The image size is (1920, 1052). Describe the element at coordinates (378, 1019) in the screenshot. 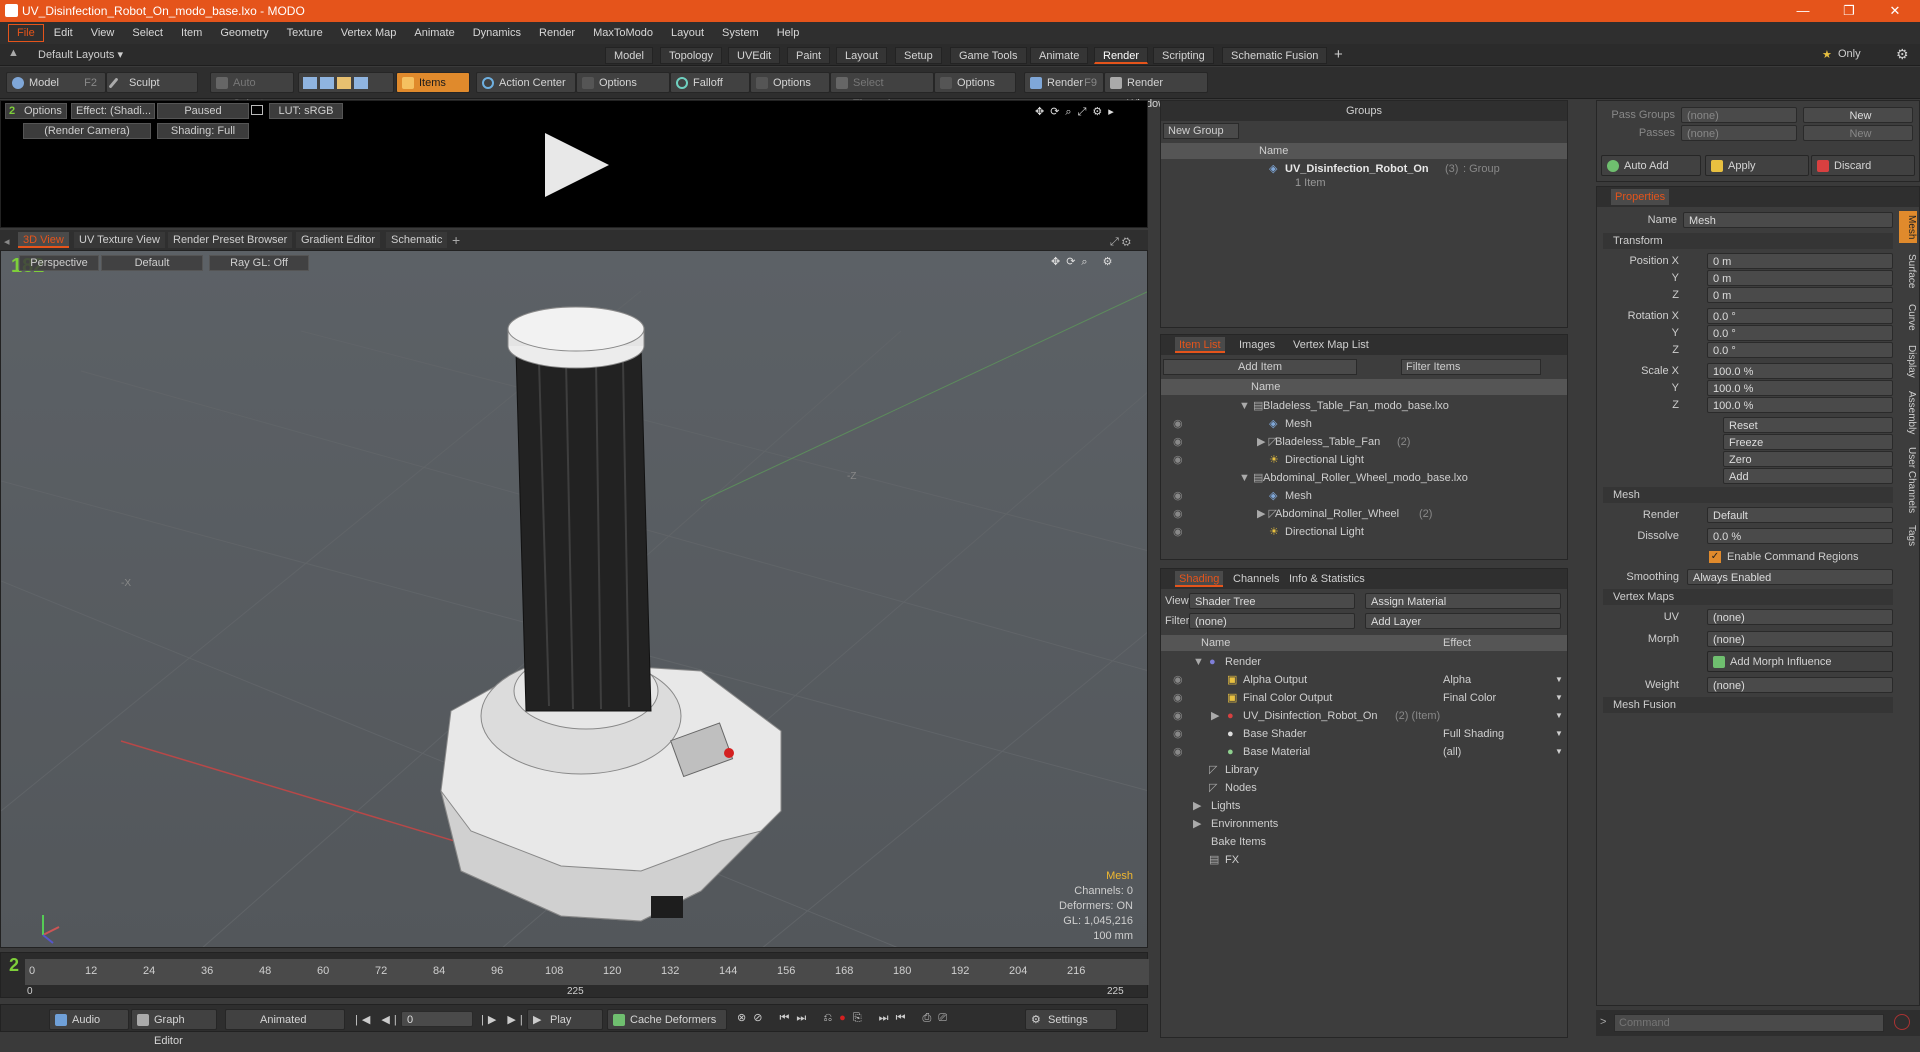

I see `step-back-controls: |◀ ◀|` at that location.